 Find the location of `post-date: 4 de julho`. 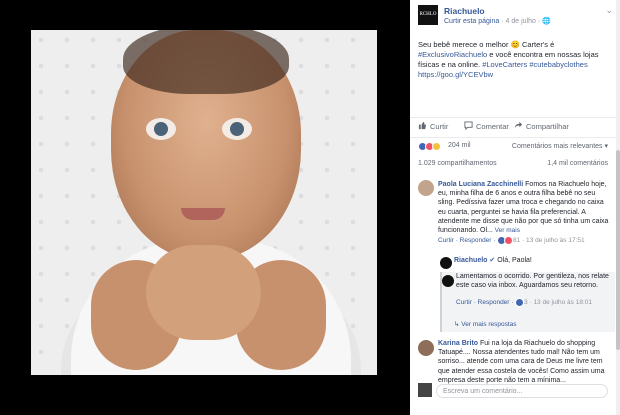

post-date: 4 de julho is located at coordinates (521, 21).